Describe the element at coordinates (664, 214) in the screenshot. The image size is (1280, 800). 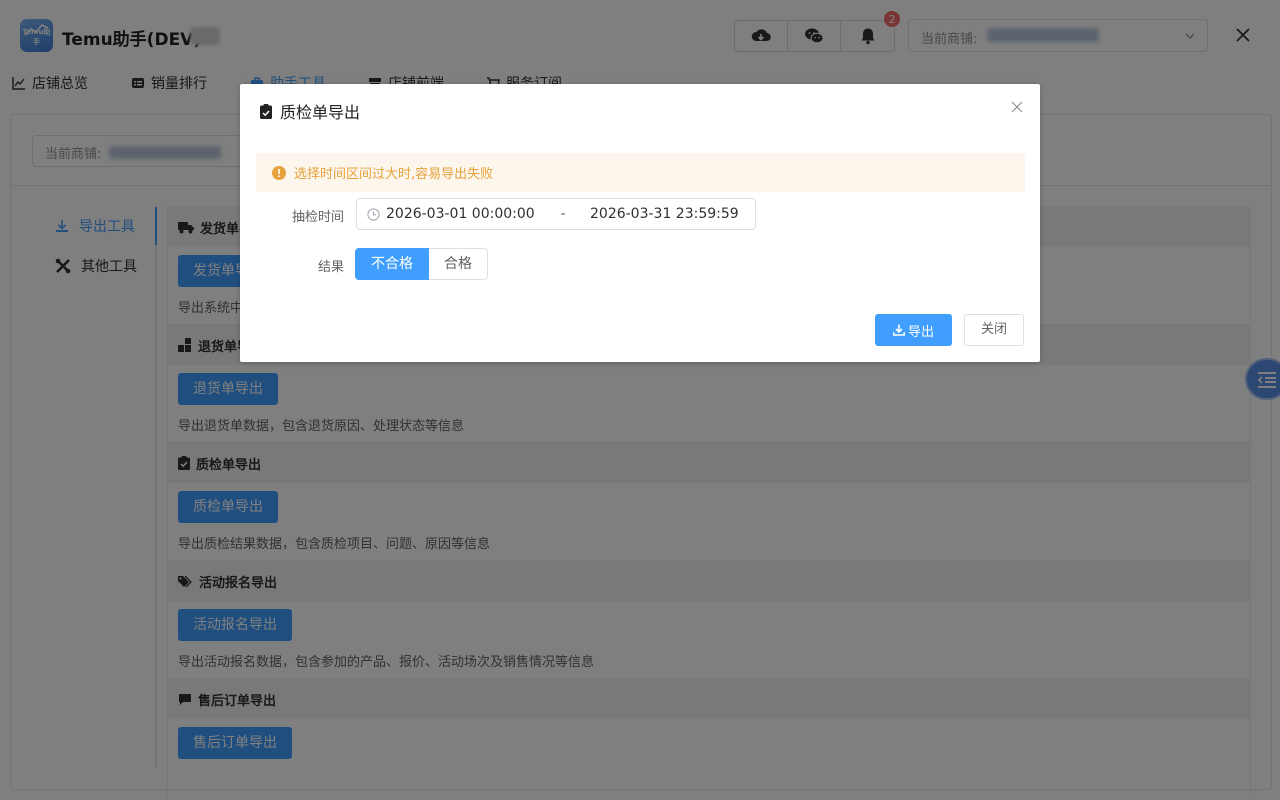
I see `range-end-input: 2026-03-31 23:59:59` at that location.